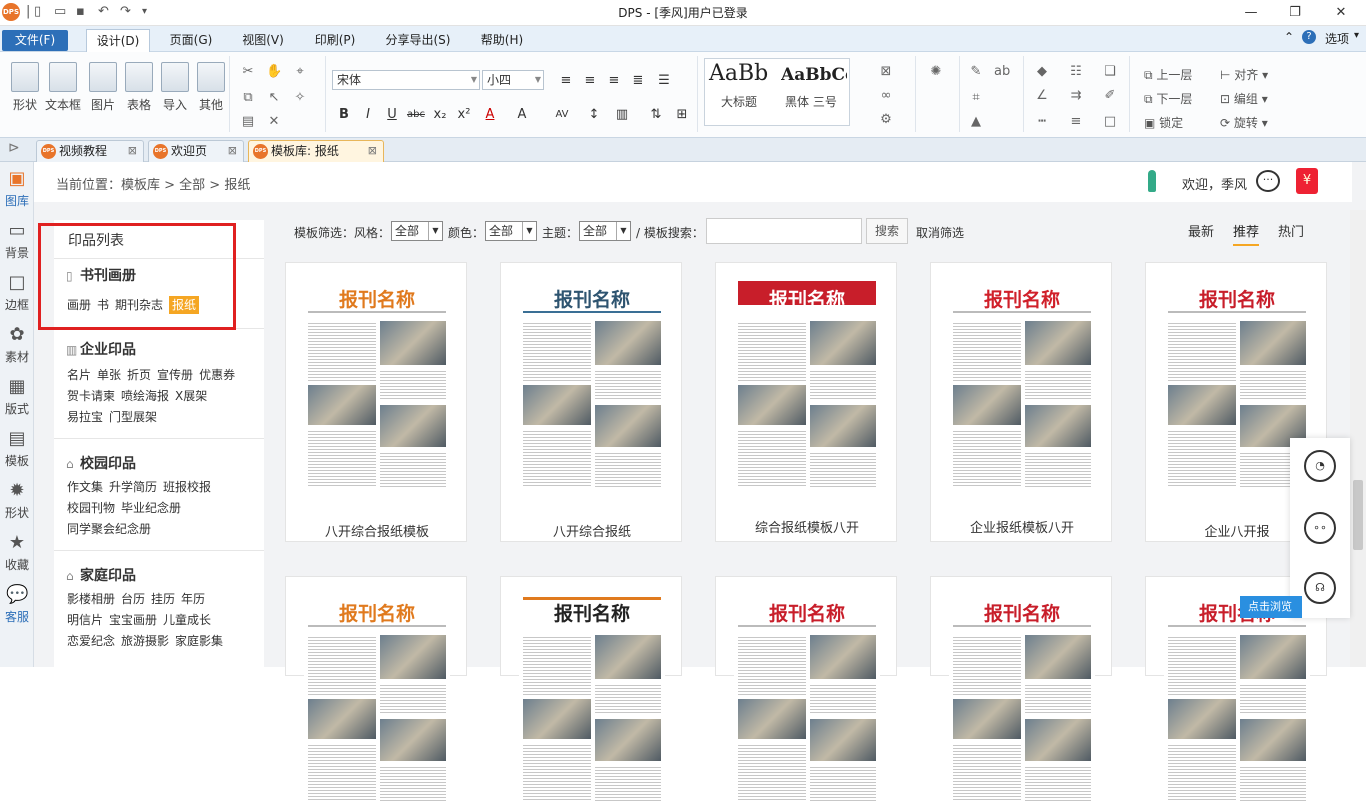 This screenshot has width=1366, height=805. What do you see at coordinates (614, 80) in the screenshot?
I see `align-right-icon: ≡` at bounding box center [614, 80].